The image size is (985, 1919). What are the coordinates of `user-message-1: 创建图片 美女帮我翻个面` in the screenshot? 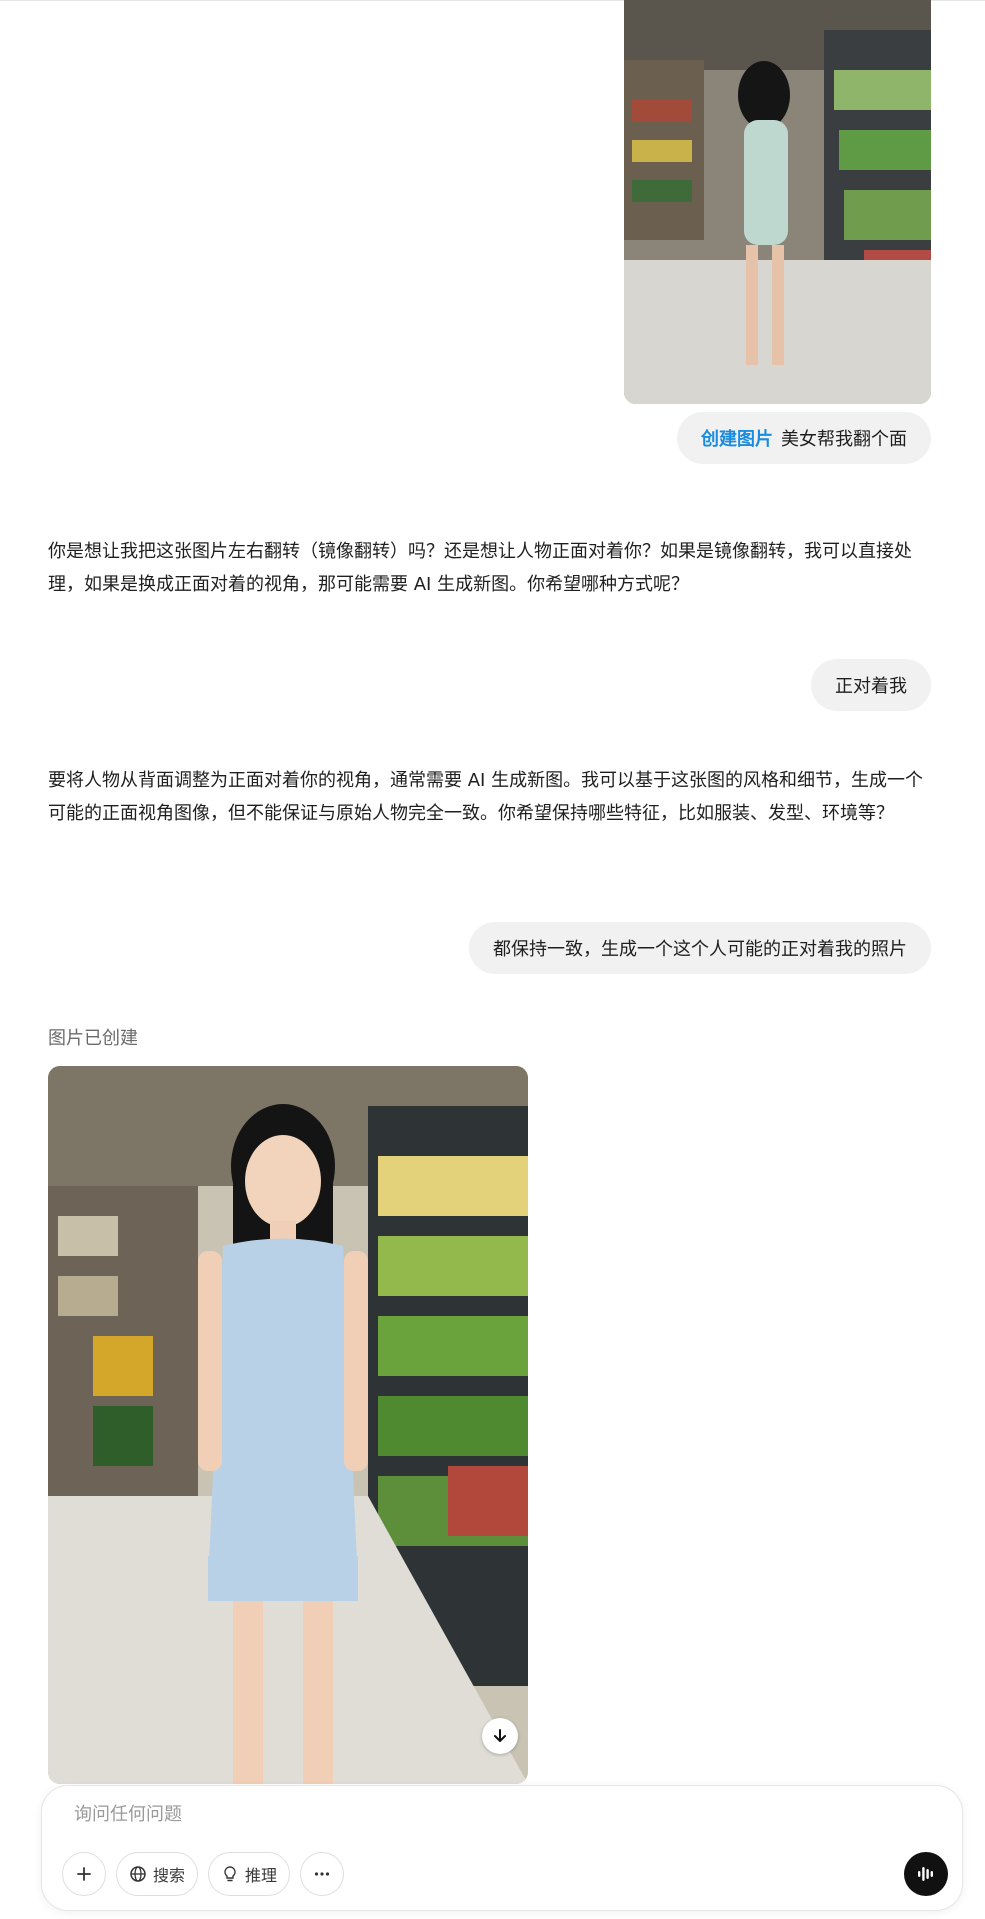 It's located at (804, 438).